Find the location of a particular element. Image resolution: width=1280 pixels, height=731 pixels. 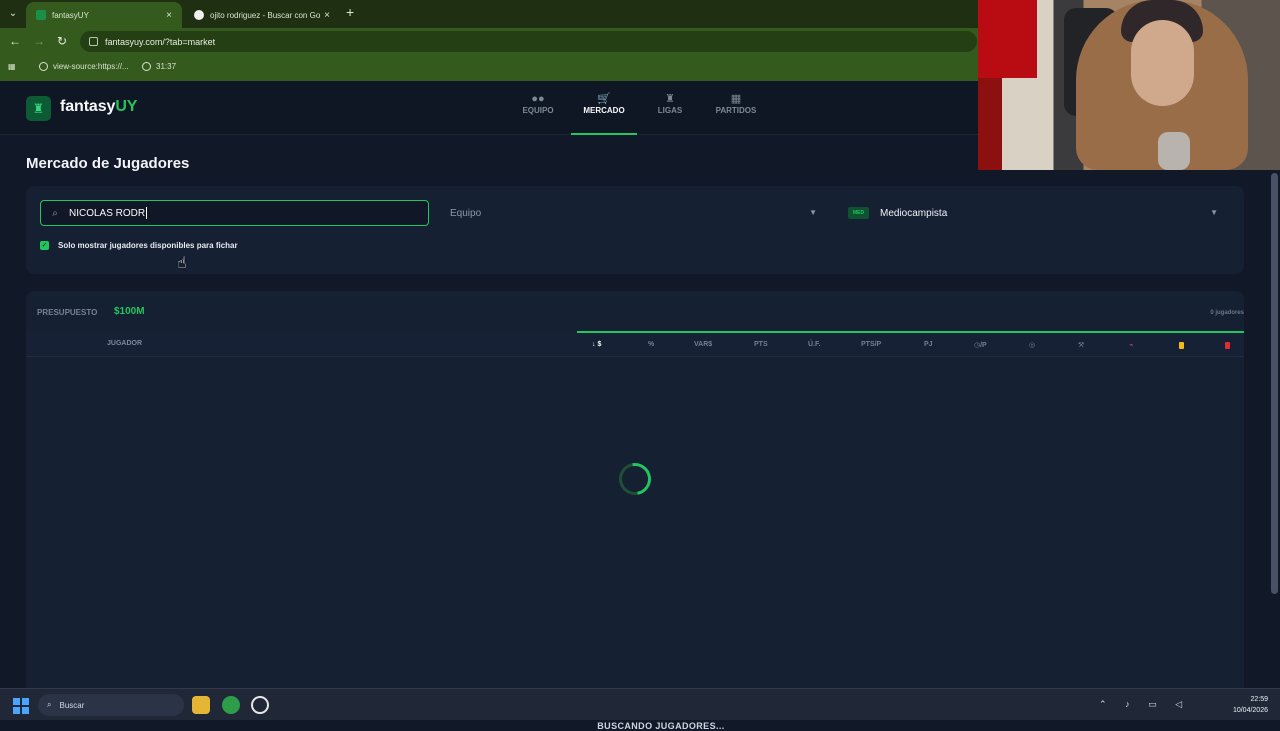

tab-title: ojito rodriguez - Buscar con Go is located at coordinates (265, 15).